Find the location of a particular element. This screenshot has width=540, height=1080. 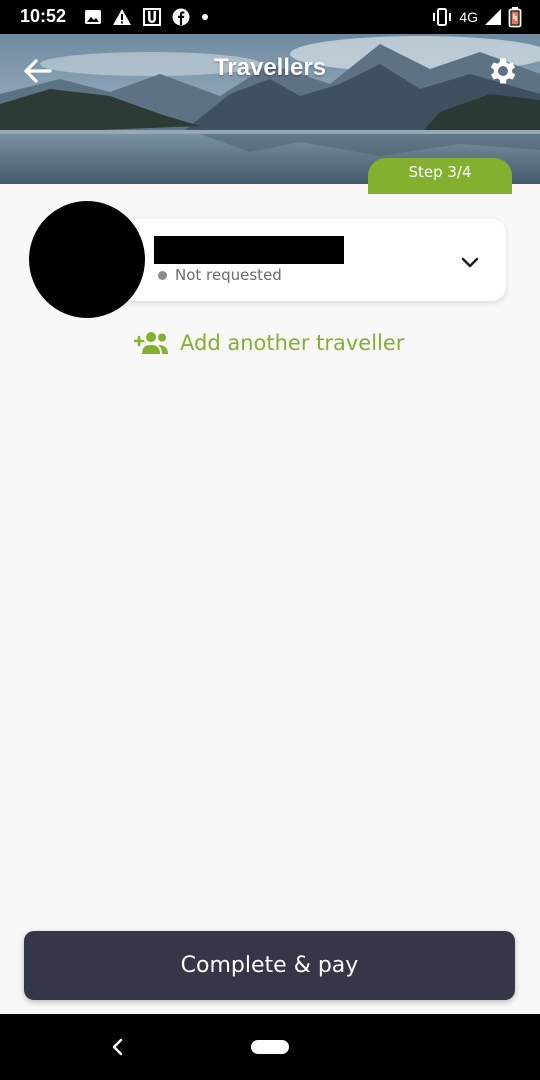

nav-back-button is located at coordinates (117, 1047).